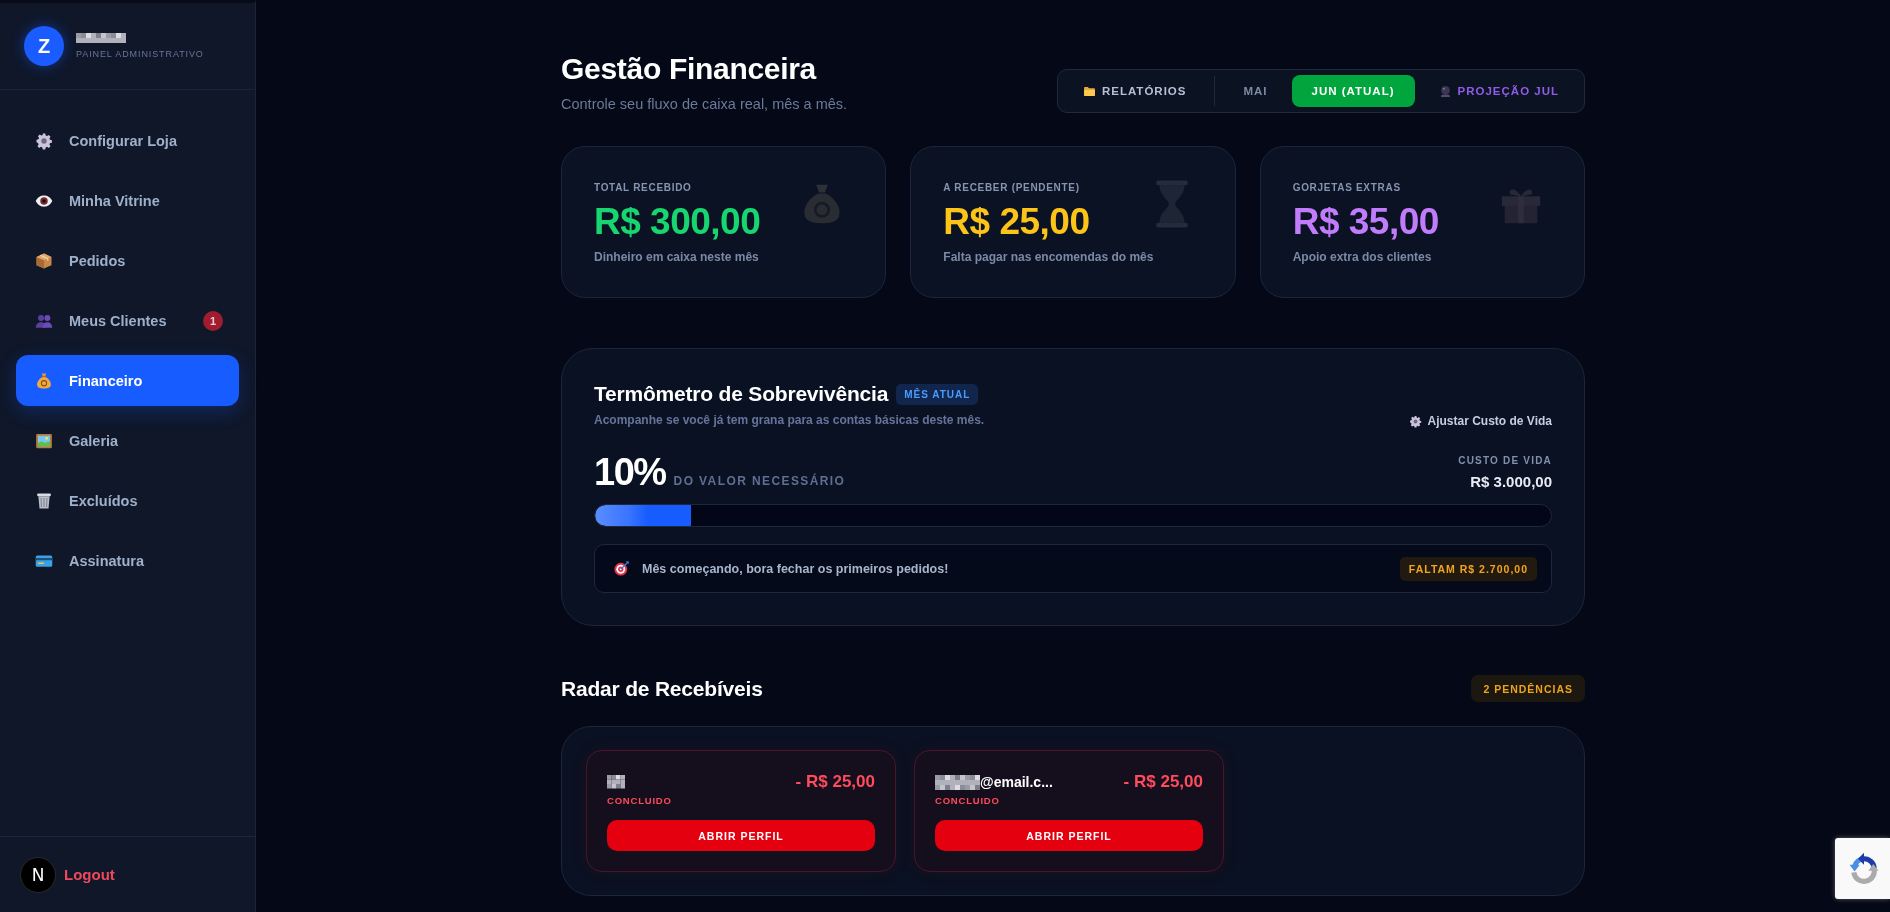 Image resolution: width=1890 pixels, height=912 pixels. Describe the element at coordinates (759, 481) in the screenshot. I see `percent-caption: DO VALOR NECESSÁRIO` at that location.